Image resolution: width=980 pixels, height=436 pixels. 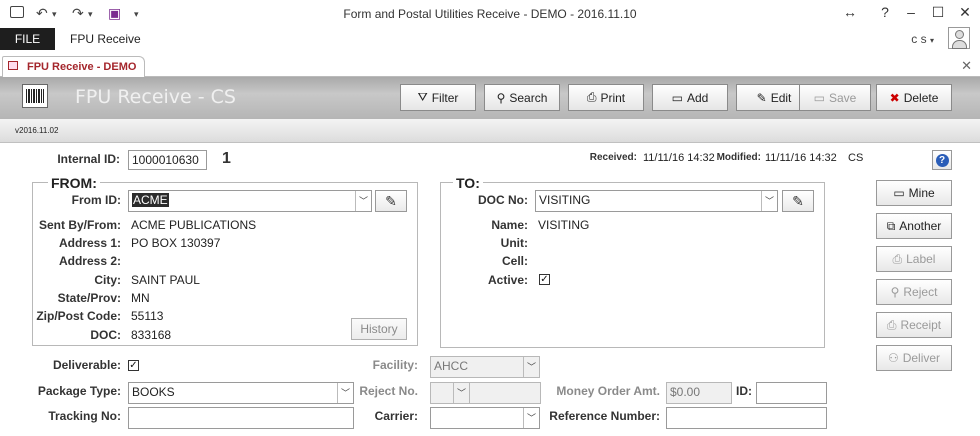 I want to click on save-button: ▭ Save, so click(x=835, y=97).